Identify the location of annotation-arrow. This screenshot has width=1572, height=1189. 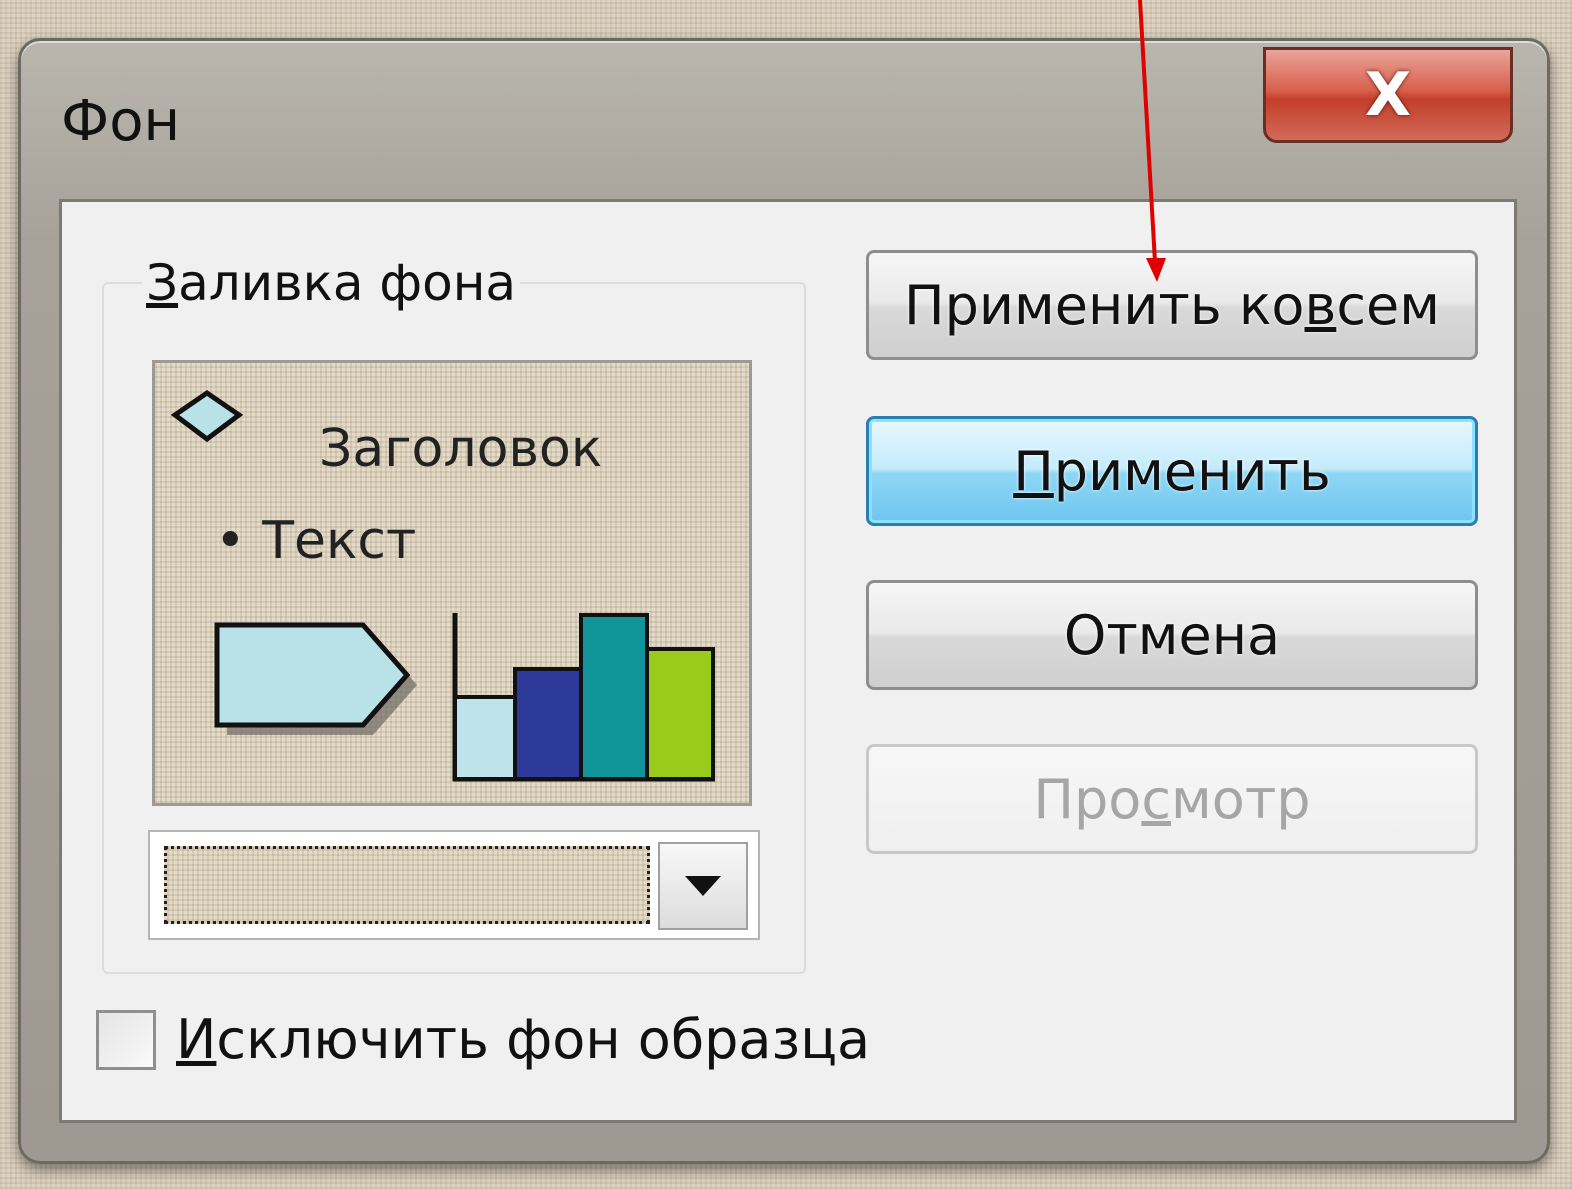
(1152, 141).